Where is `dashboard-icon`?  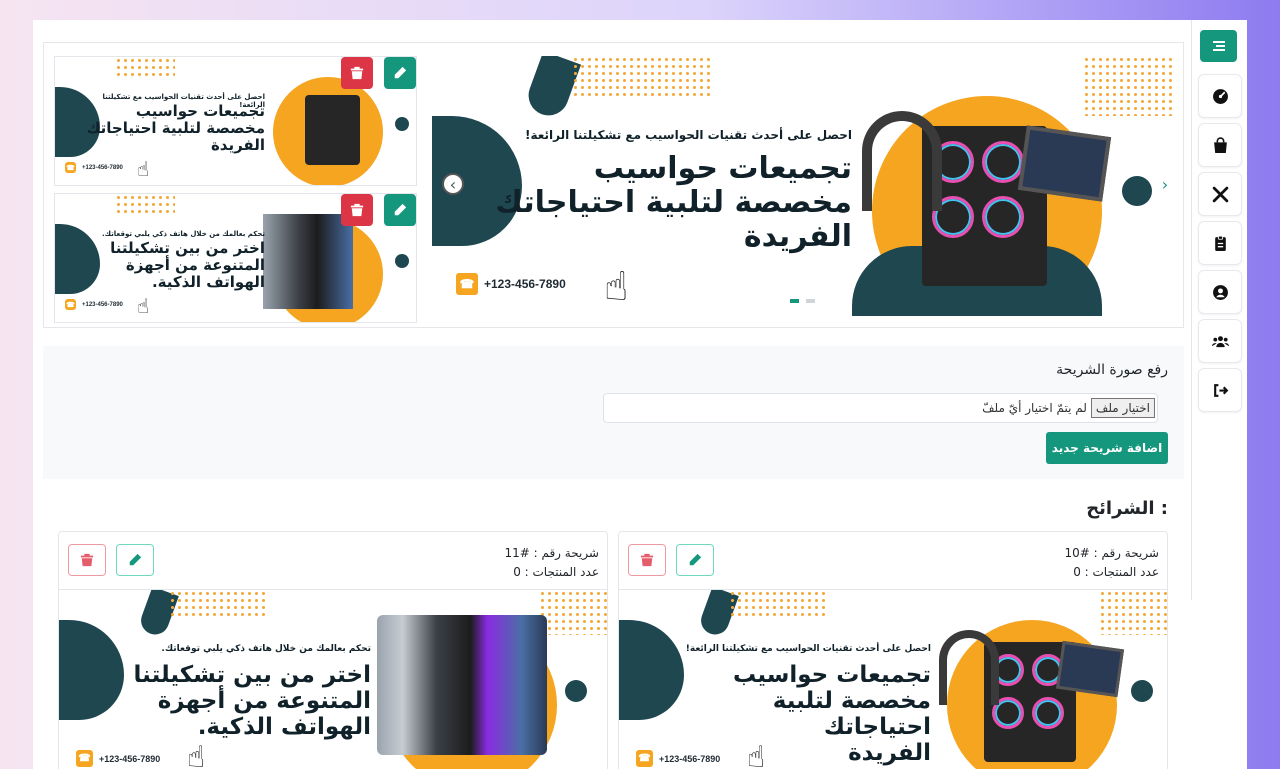 dashboard-icon is located at coordinates (1220, 96).